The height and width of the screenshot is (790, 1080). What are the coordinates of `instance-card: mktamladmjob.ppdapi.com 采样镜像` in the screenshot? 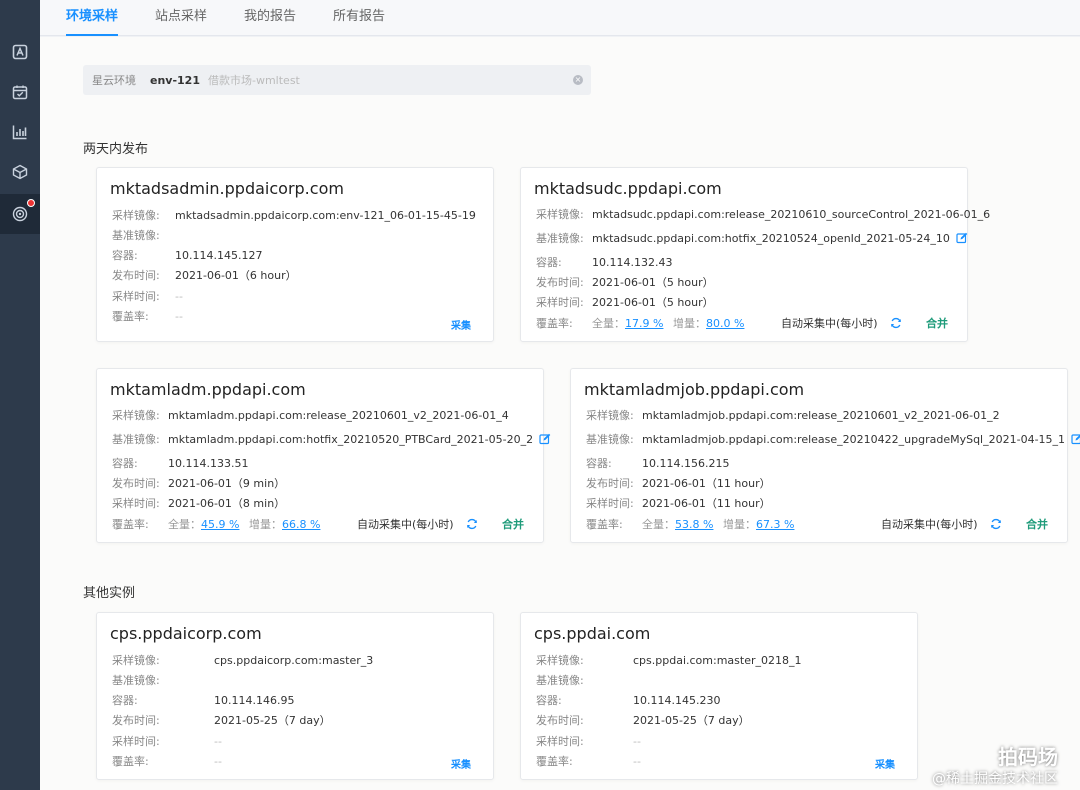 It's located at (825, 455).